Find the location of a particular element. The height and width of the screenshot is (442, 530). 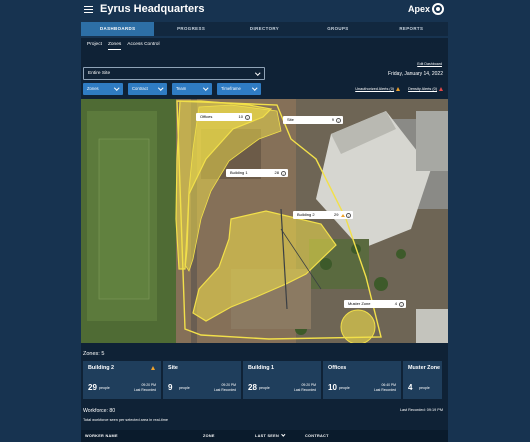

filter-bar: Zones Contract Team Timeframe is located at coordinates (172, 89).